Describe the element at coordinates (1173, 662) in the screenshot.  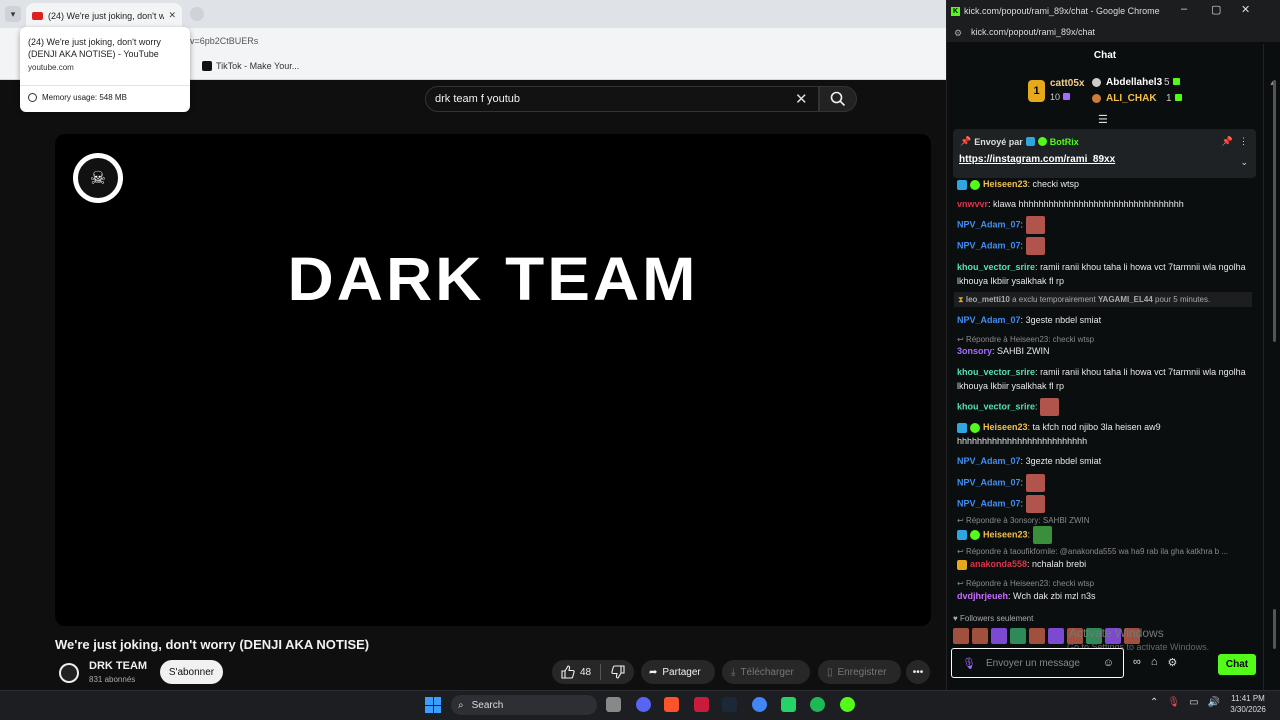
I see `settings-icon: ⚙` at that location.